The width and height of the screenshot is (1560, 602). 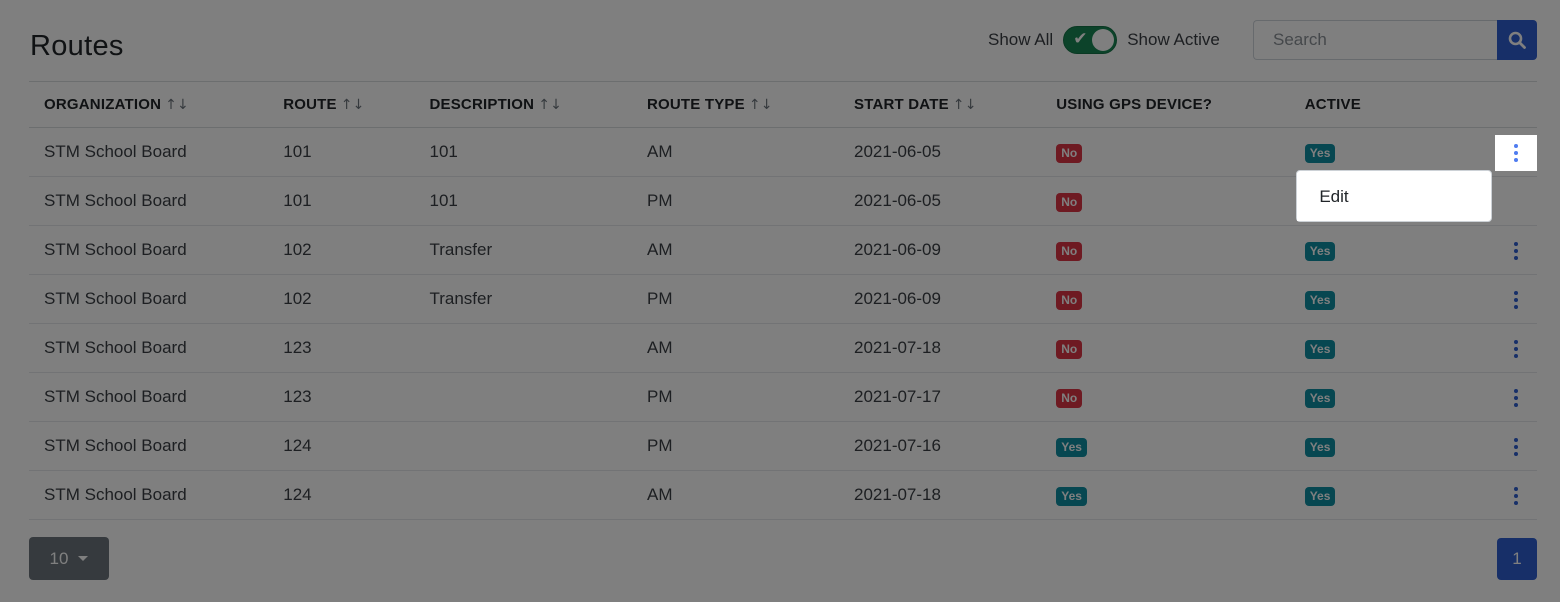 I want to click on column-header-route: ROUTE ↑↓, so click(x=341, y=104).